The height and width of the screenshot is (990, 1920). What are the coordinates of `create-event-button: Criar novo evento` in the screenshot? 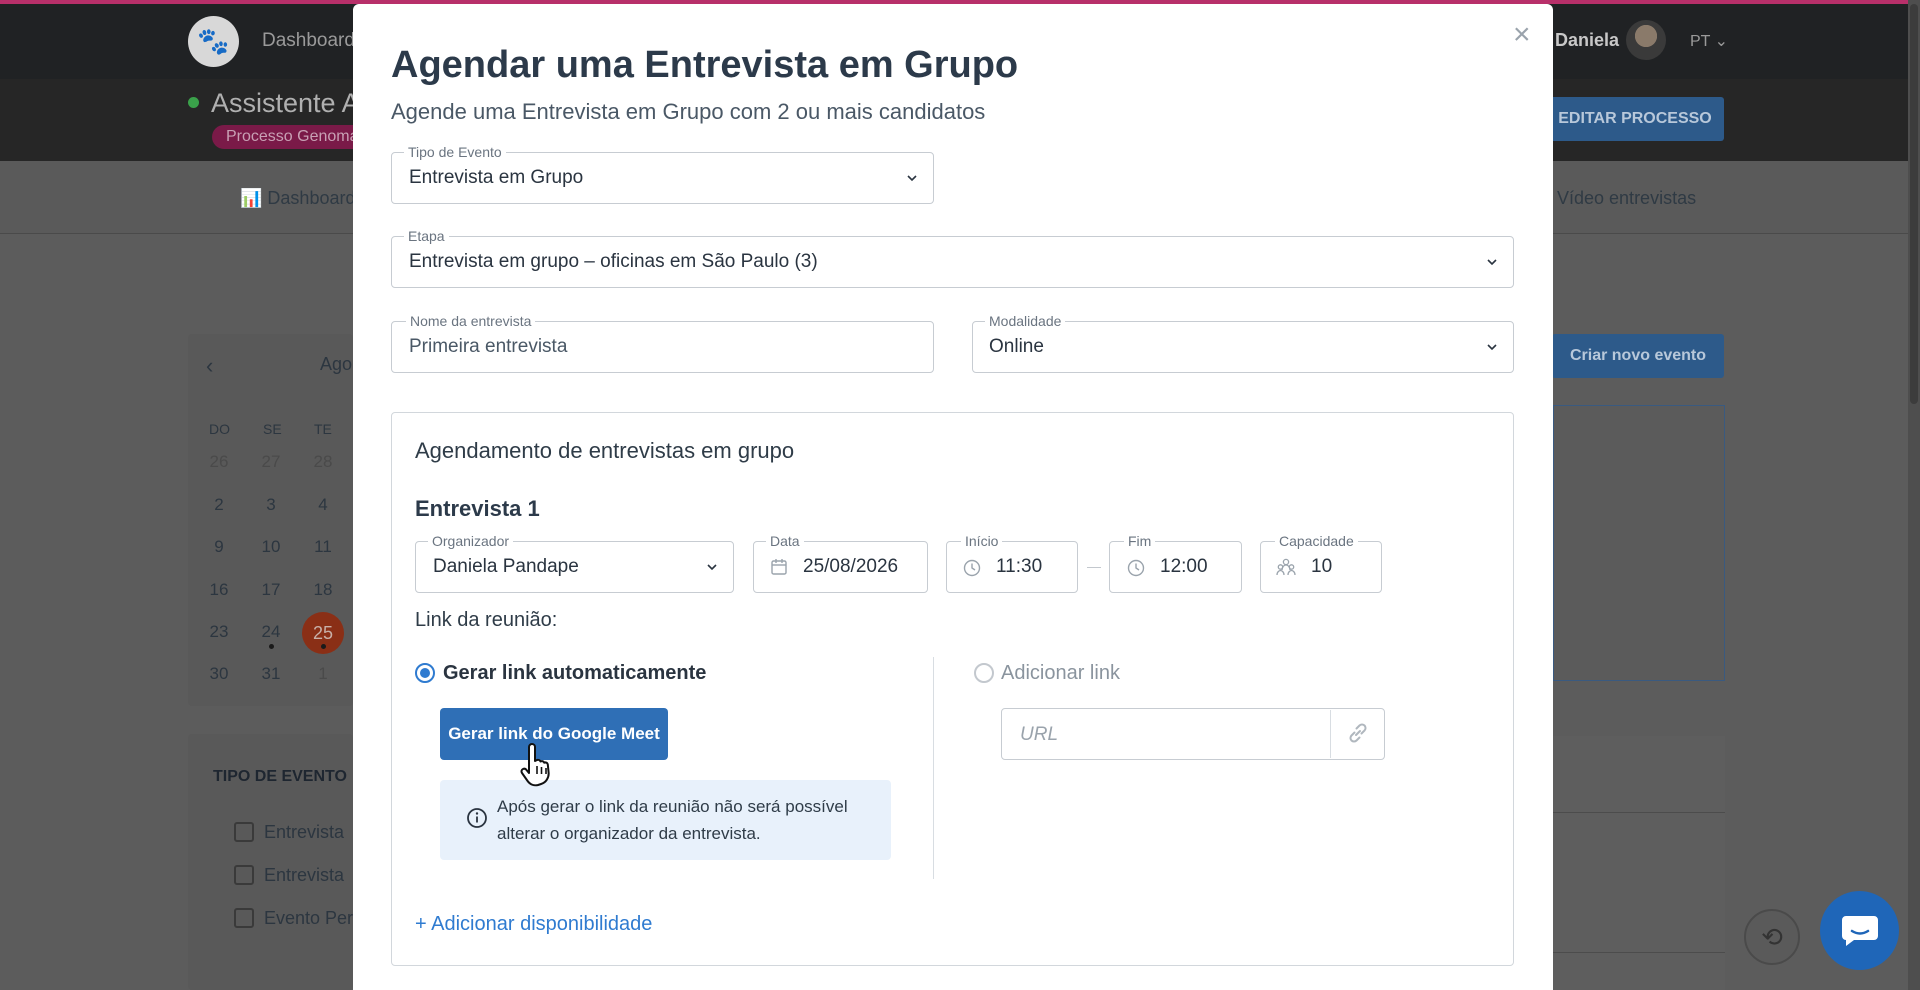 It's located at (1638, 356).